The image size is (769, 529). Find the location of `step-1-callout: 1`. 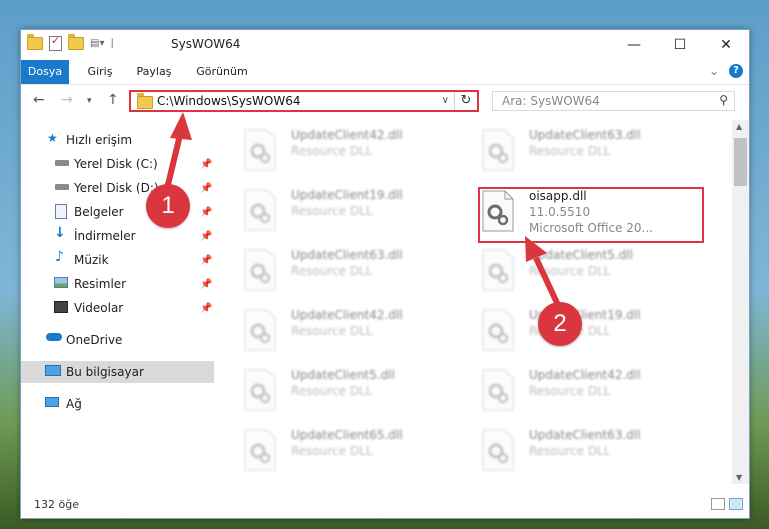

step-1-callout: 1 is located at coordinates (168, 206).